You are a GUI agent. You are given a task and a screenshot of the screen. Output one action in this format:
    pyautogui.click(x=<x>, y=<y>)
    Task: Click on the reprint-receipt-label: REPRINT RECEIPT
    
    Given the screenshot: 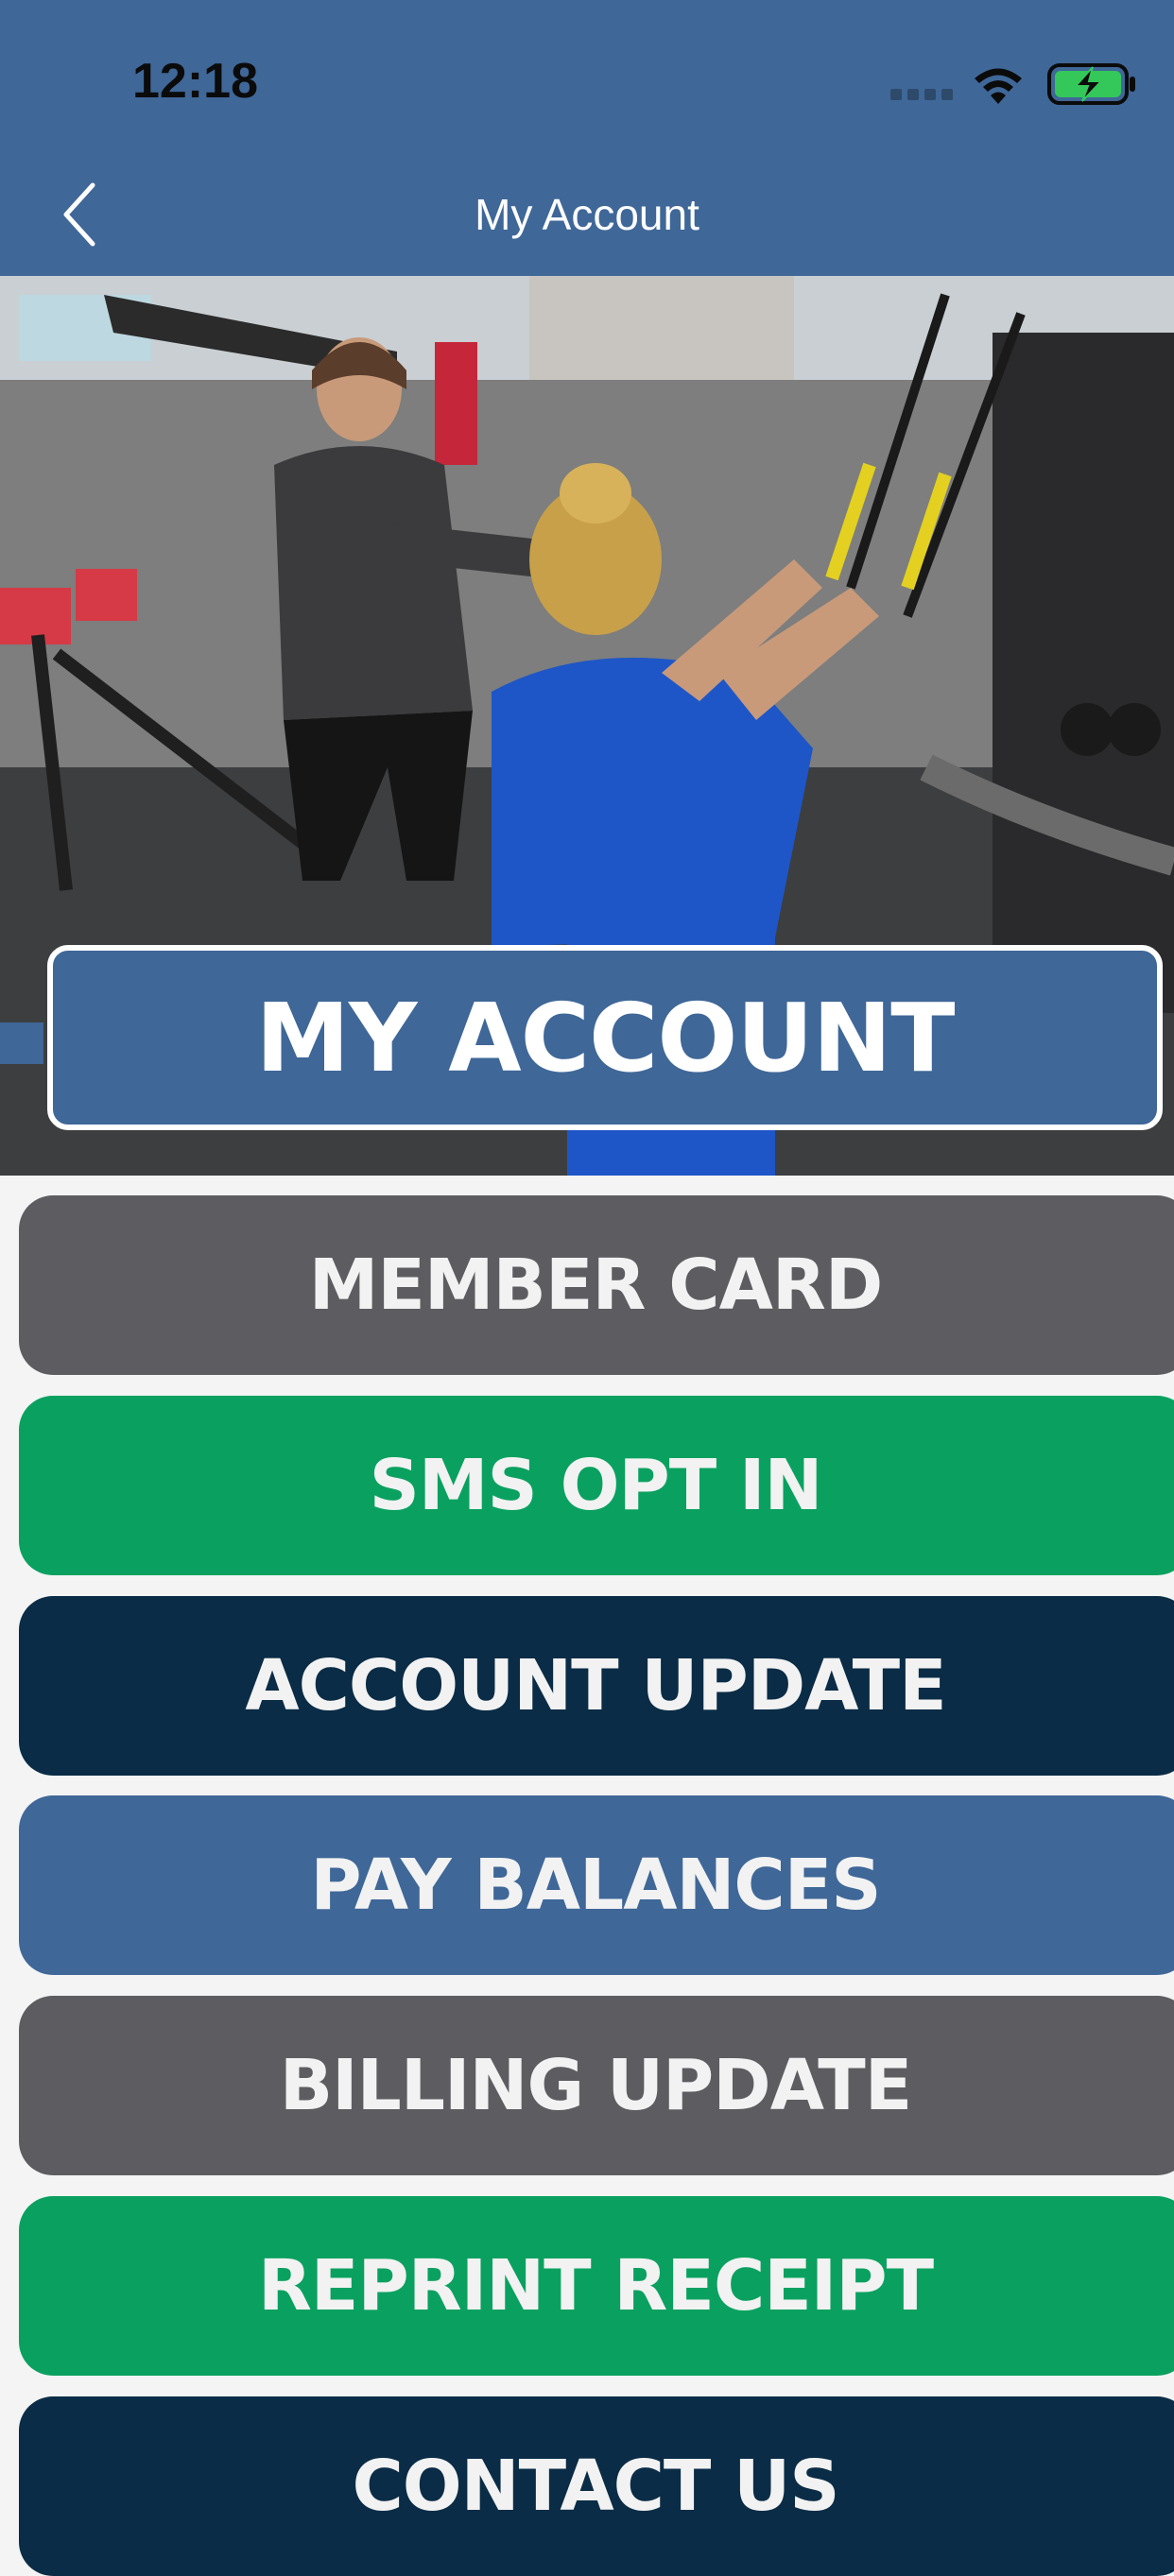 What is the action you would take?
    pyautogui.click(x=595, y=2286)
    